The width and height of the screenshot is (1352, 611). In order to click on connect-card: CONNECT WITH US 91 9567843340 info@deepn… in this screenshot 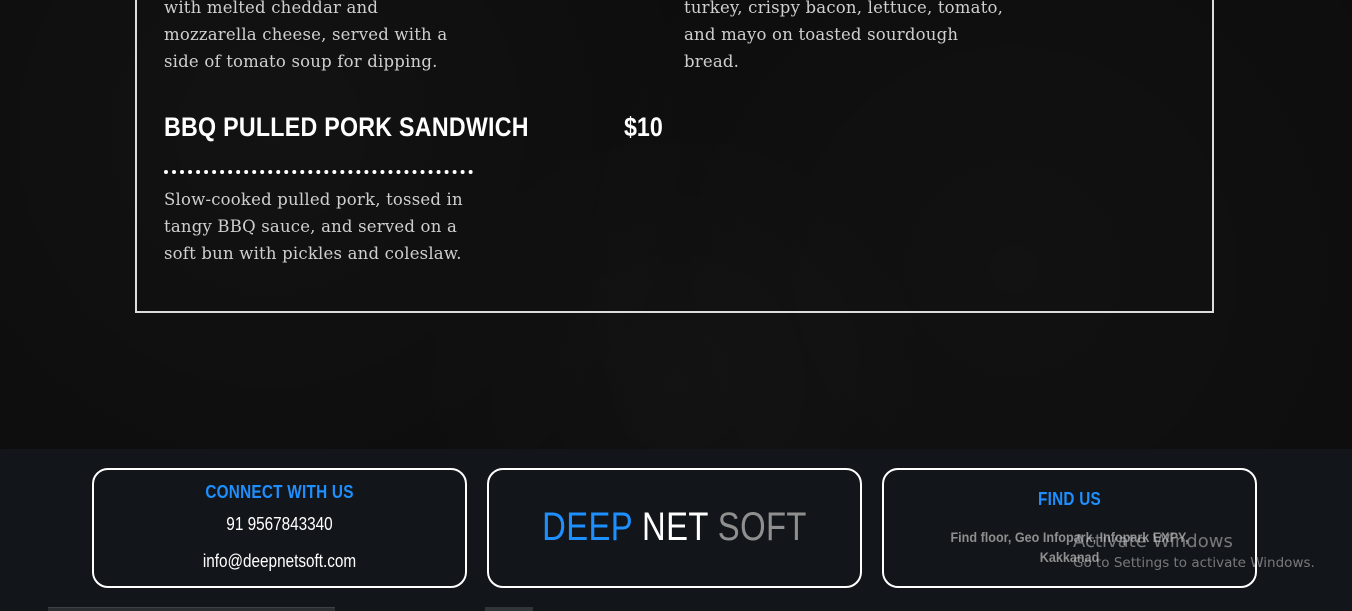, I will do `click(279, 528)`.